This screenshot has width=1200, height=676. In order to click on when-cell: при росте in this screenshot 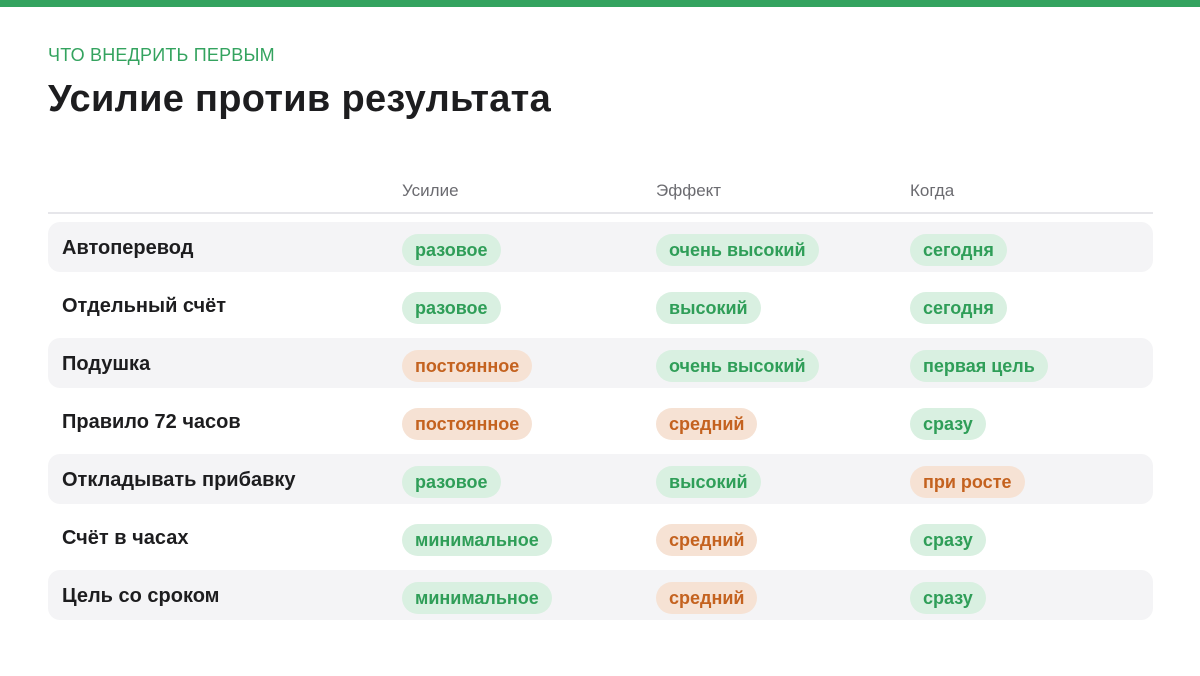, I will do `click(967, 482)`.